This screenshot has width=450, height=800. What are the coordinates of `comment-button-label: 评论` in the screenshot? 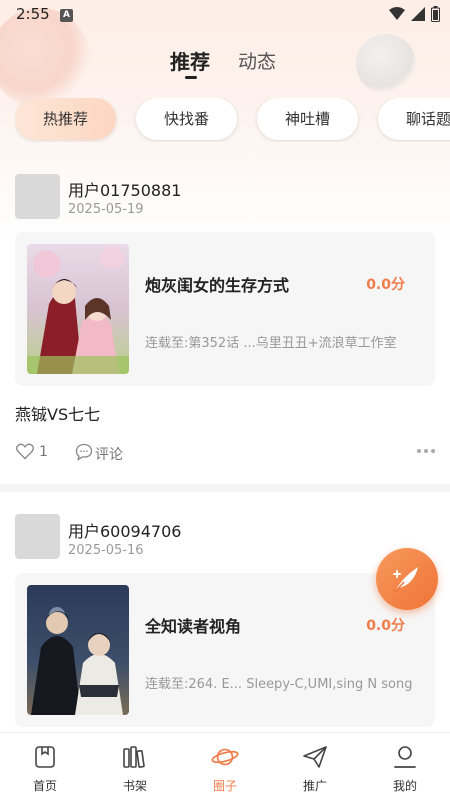 It's located at (109, 454).